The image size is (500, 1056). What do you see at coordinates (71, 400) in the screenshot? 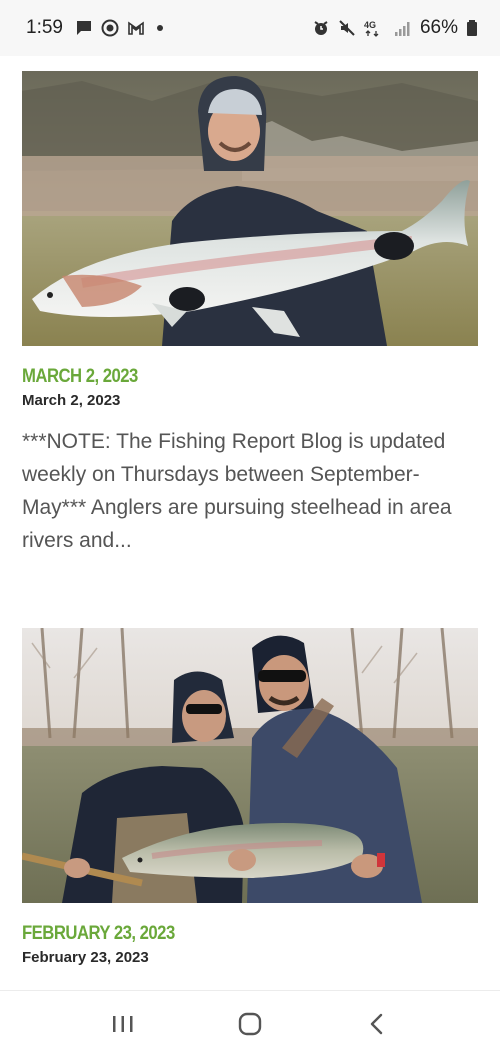
I see `post-date: March 2, 2023` at bounding box center [71, 400].